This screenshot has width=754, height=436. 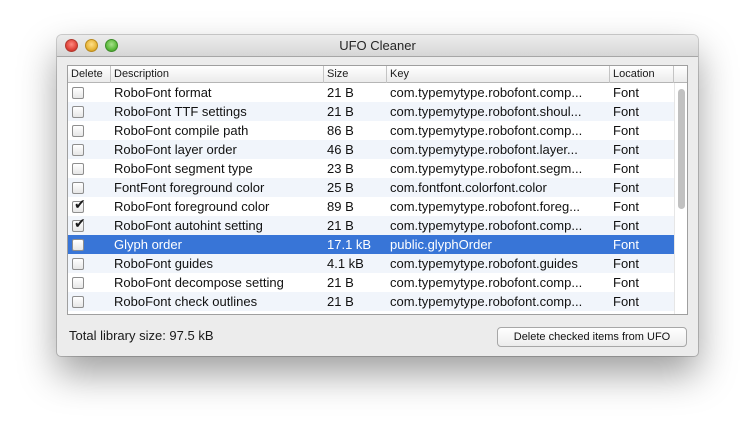 I want to click on description-cell: RoboFont layer order, so click(x=175, y=149).